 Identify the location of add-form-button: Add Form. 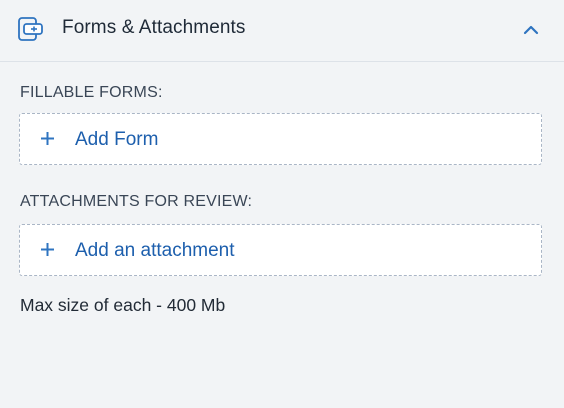
(280, 139).